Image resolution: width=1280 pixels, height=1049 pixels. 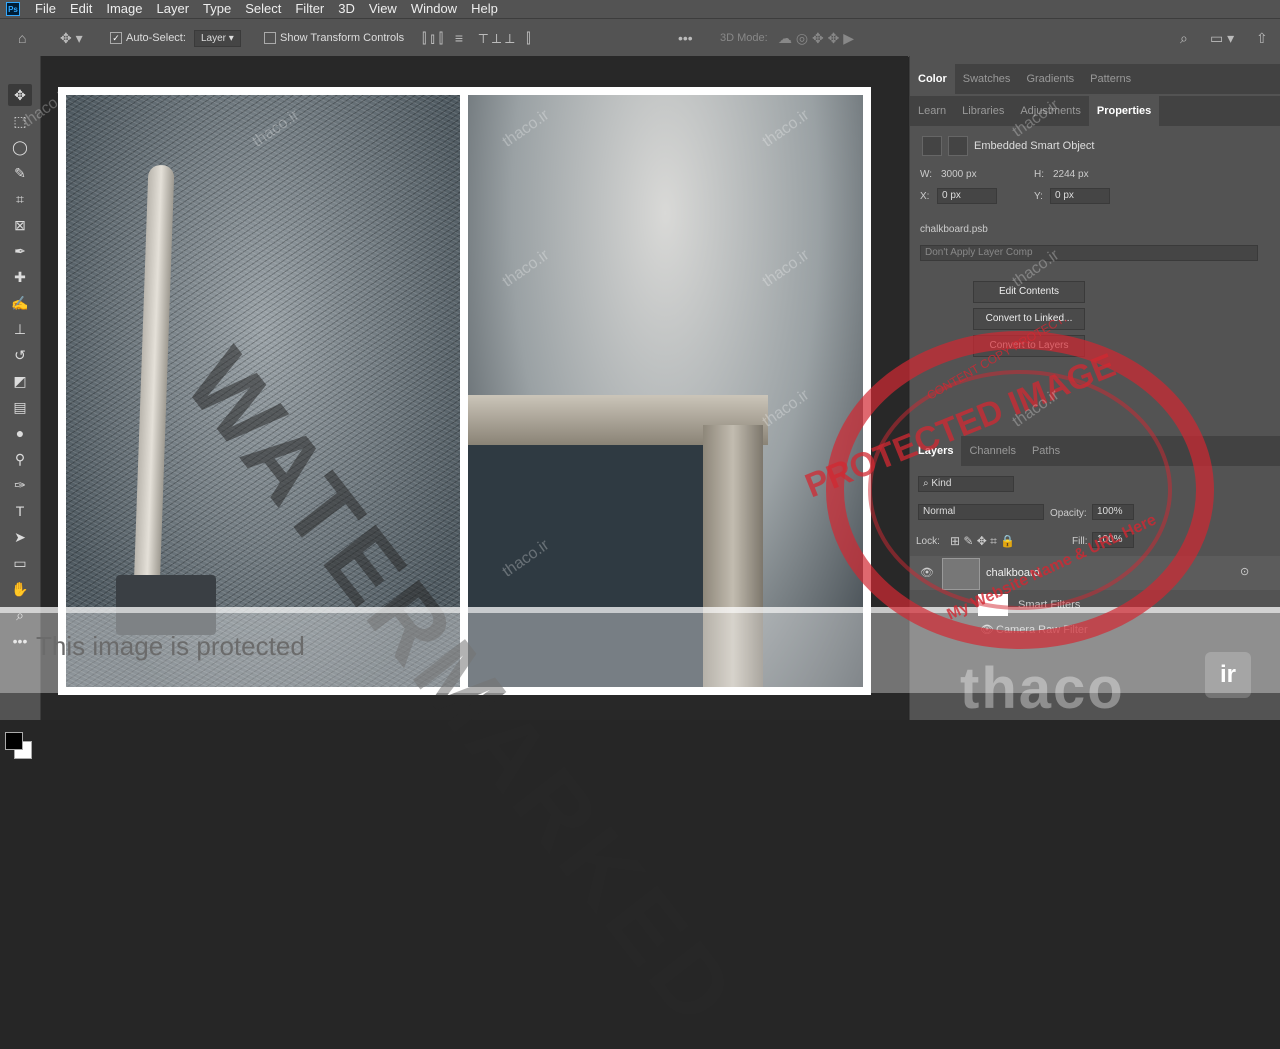 I want to click on menu-help: Help, so click(x=484, y=9).